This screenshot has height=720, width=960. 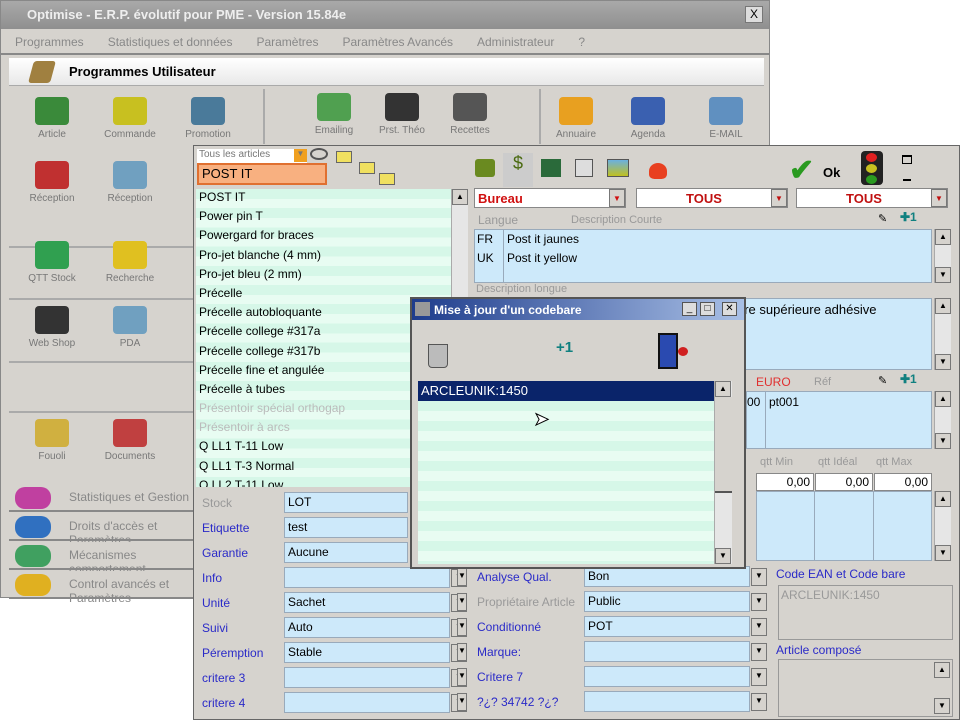 What do you see at coordinates (470, 114) in the screenshot?
I see `toolbar-button-recettes: Recettes` at bounding box center [470, 114].